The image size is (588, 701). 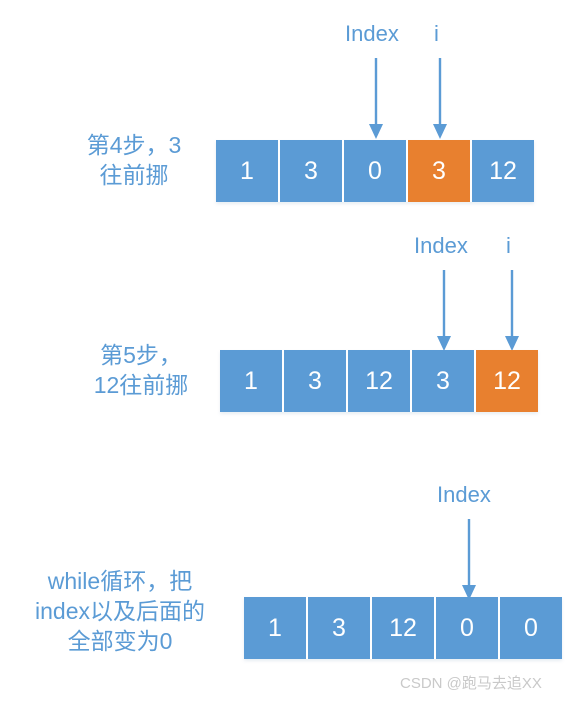 What do you see at coordinates (439, 171) in the screenshot?
I see `array-cell-highlighted: 3` at bounding box center [439, 171].